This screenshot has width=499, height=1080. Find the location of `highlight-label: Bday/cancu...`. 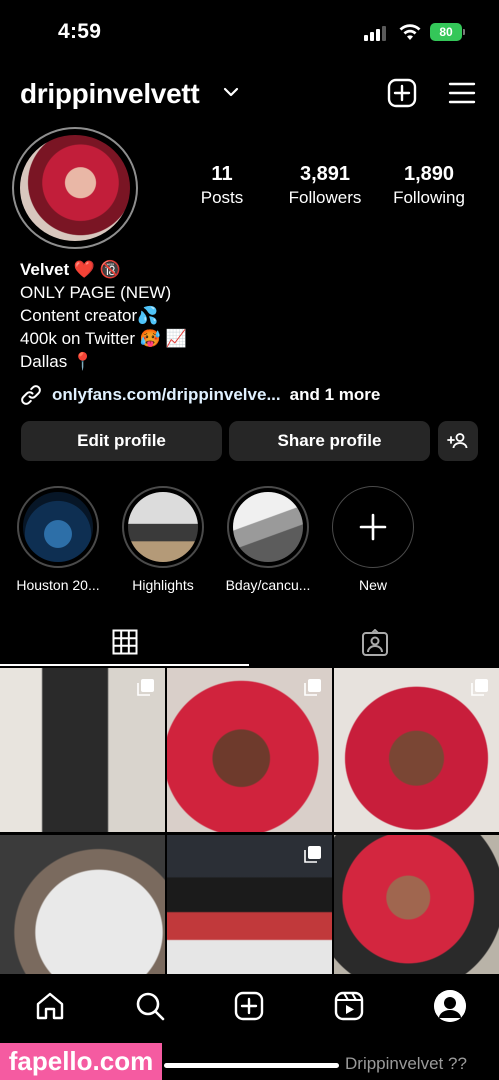

highlight-label: Bday/cancu... is located at coordinates (268, 585).